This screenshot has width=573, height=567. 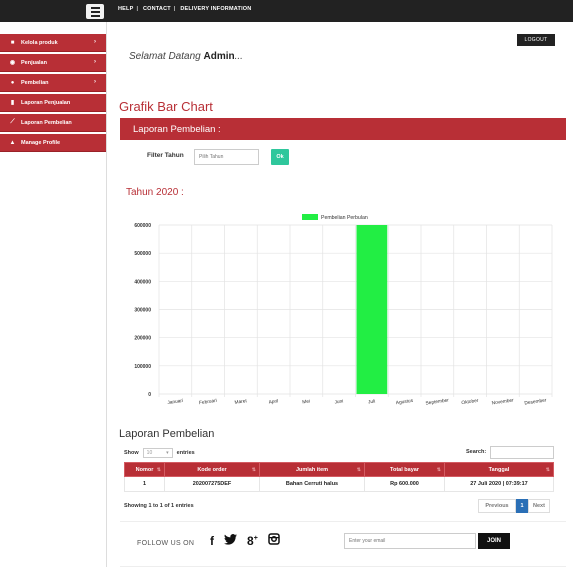 What do you see at coordinates (252, 541) in the screenshot?
I see `google-plus-icon: 8+` at bounding box center [252, 541].